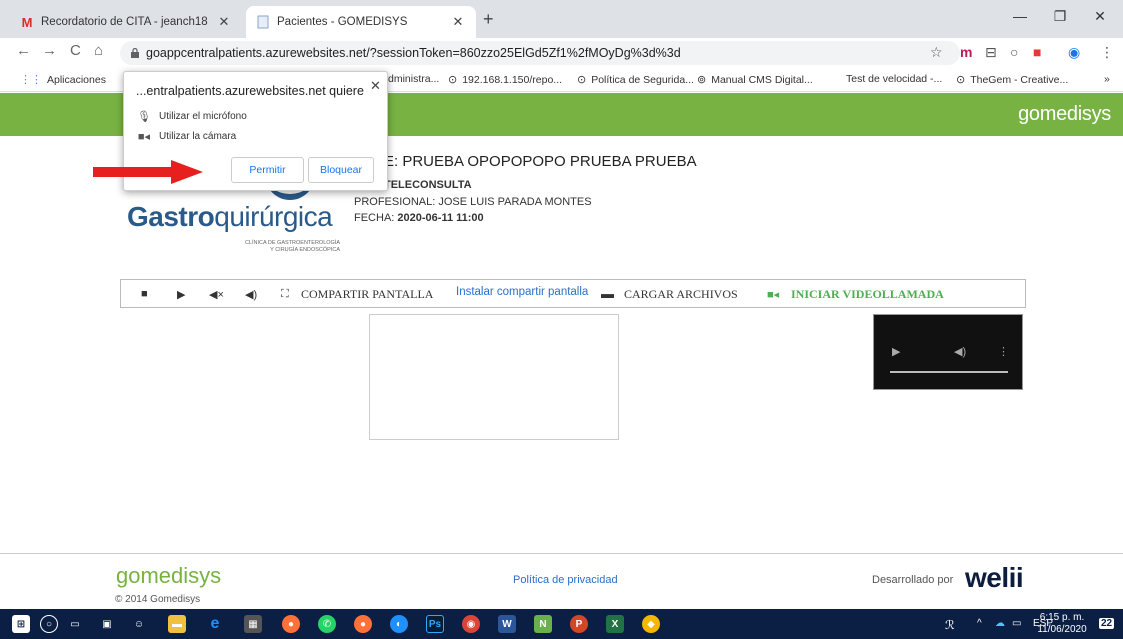  What do you see at coordinates (148, 172) in the screenshot?
I see `red-arrow-annotation` at bounding box center [148, 172].